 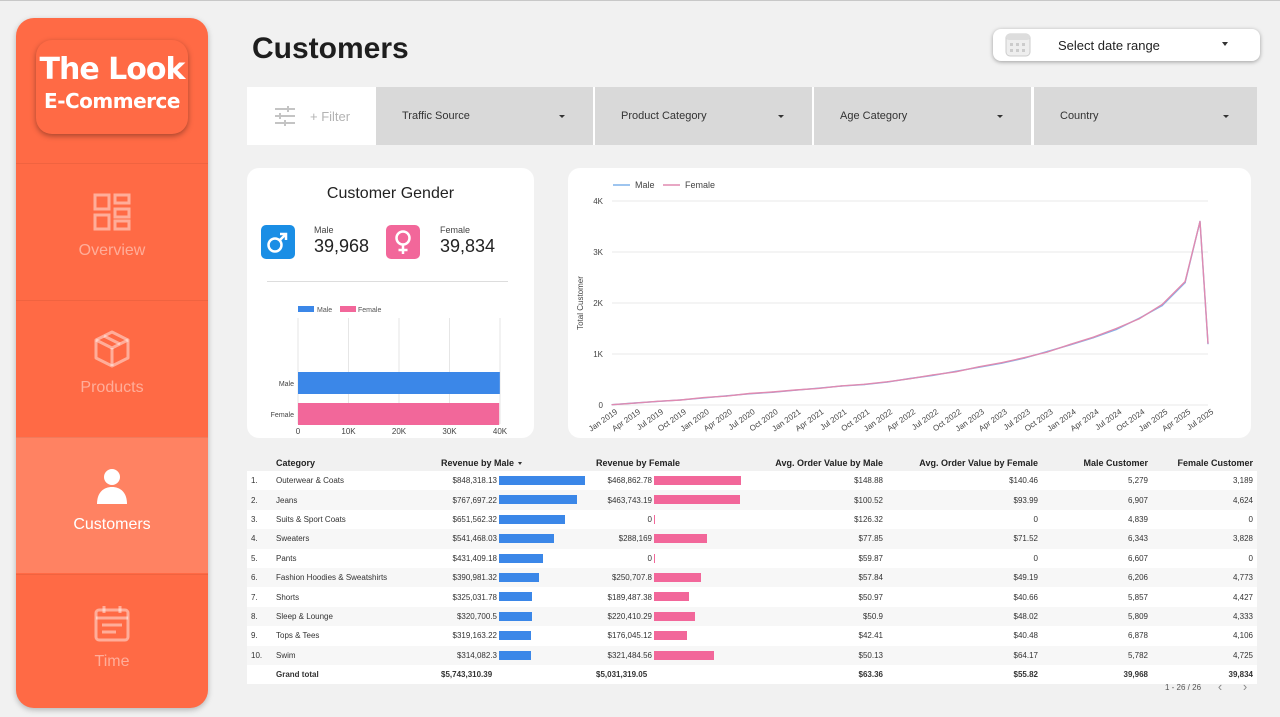 I want to click on y-tick-label: Male, so click(x=286, y=384).